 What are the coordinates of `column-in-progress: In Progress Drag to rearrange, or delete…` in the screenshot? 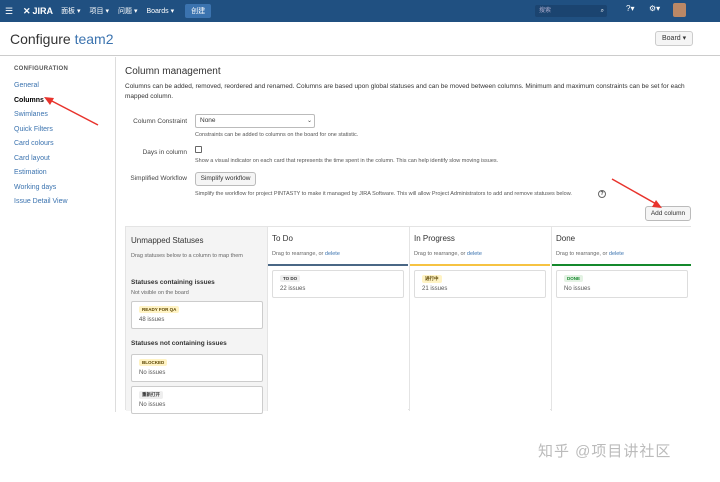 It's located at (479, 319).